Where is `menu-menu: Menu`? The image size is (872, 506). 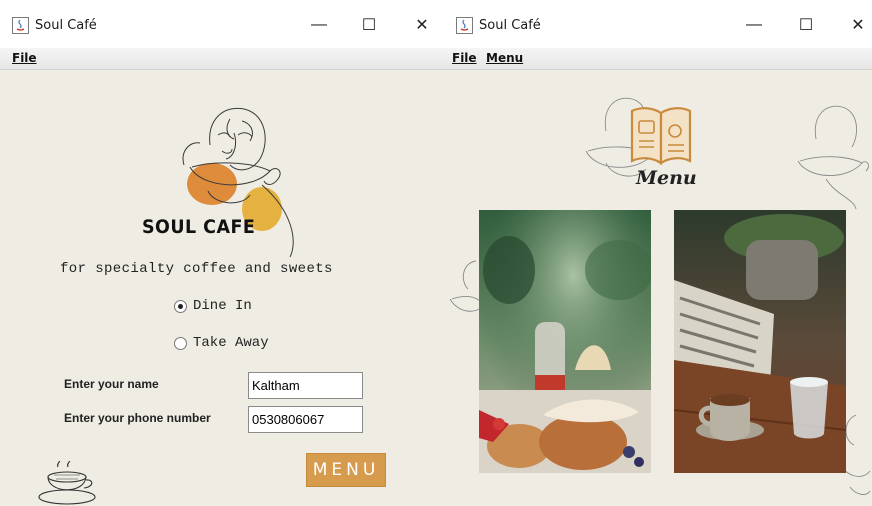
menu-menu: Menu is located at coordinates (504, 58).